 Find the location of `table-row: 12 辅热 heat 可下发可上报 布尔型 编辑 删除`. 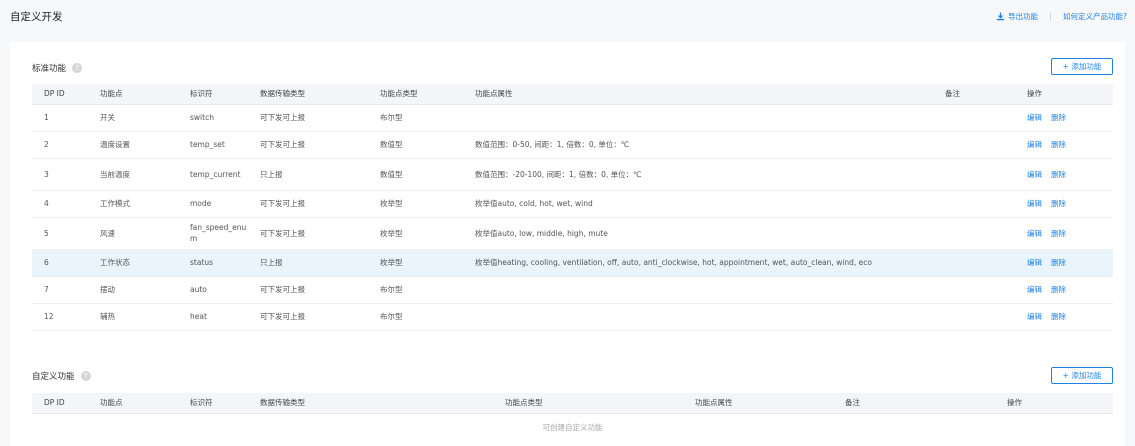

table-row: 12 辅热 heat 可下发可上报 布尔型 编辑 删除 is located at coordinates (572, 317).